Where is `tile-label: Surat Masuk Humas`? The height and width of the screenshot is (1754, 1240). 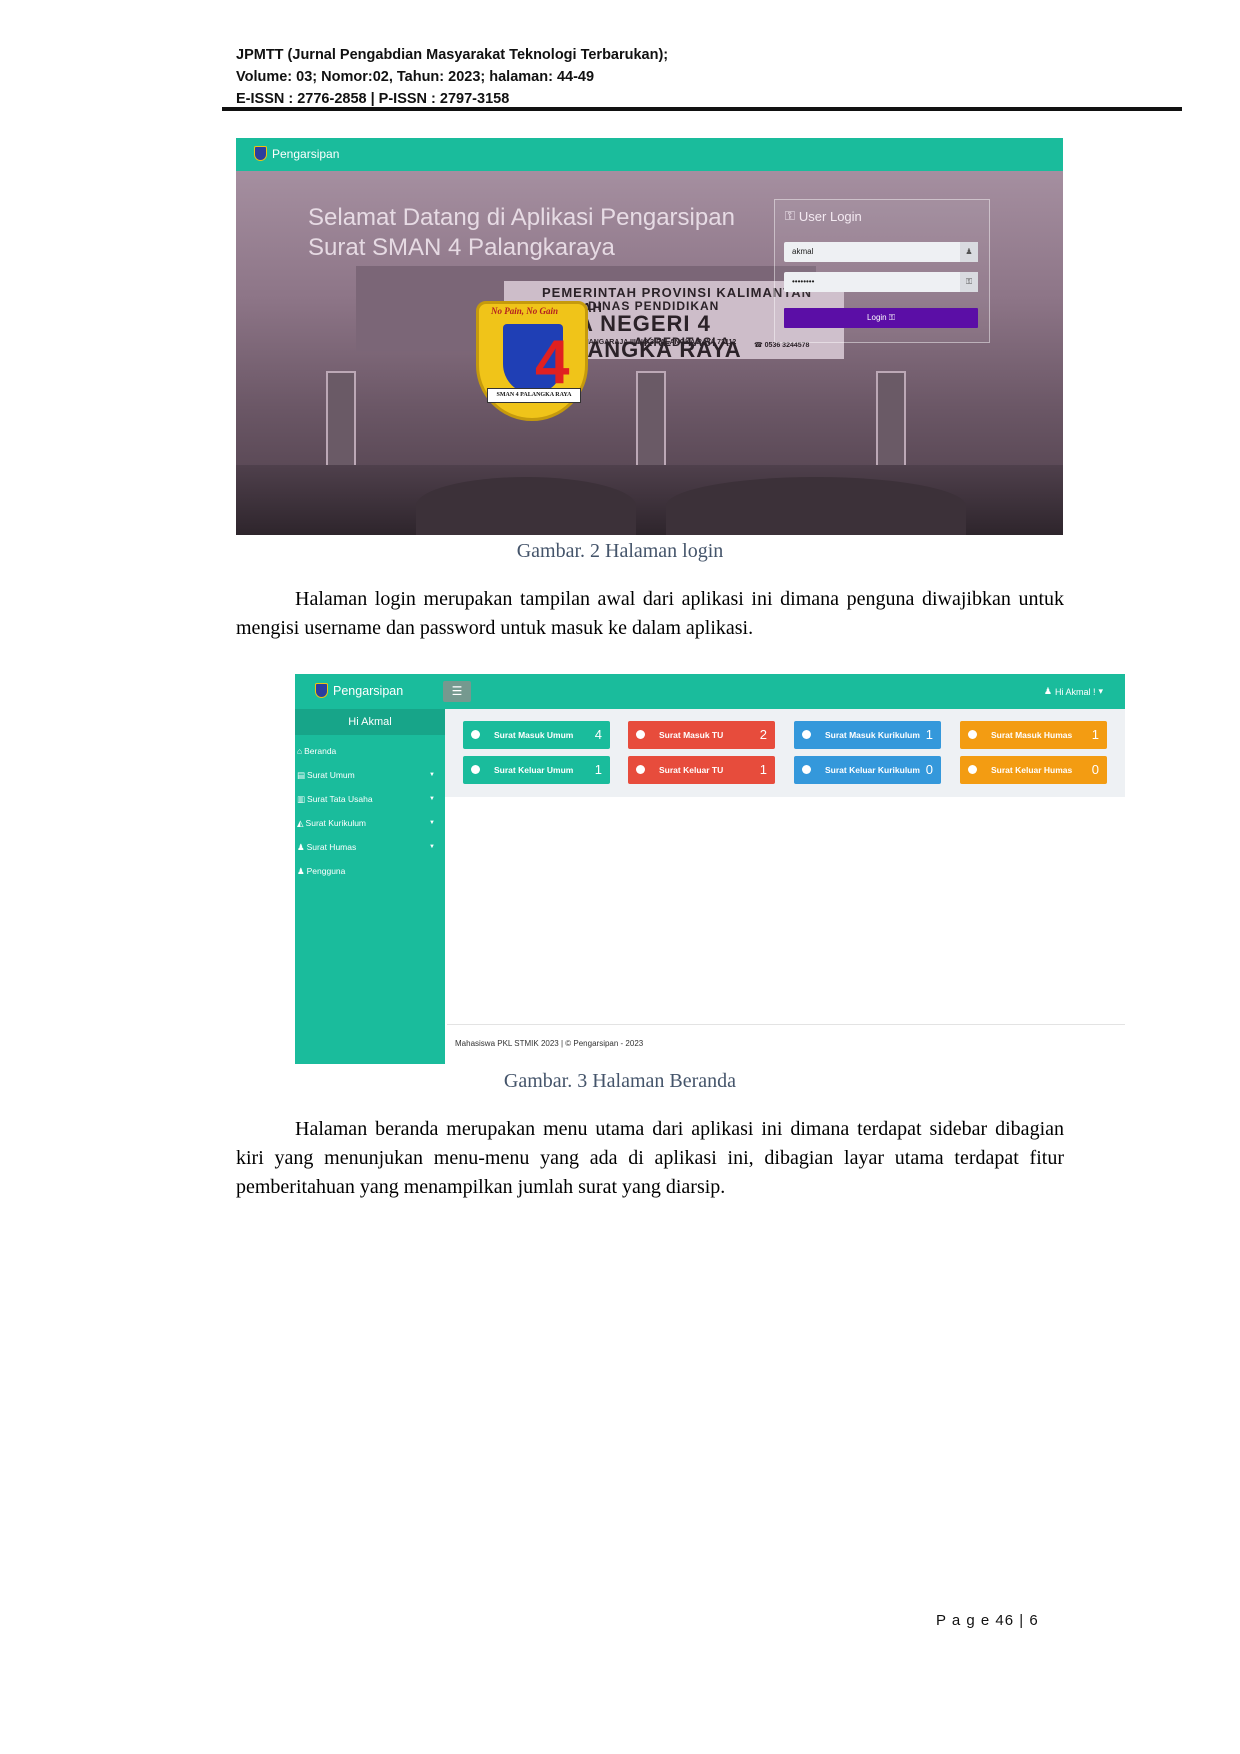 tile-label: Surat Masuk Humas is located at coordinates (1032, 735).